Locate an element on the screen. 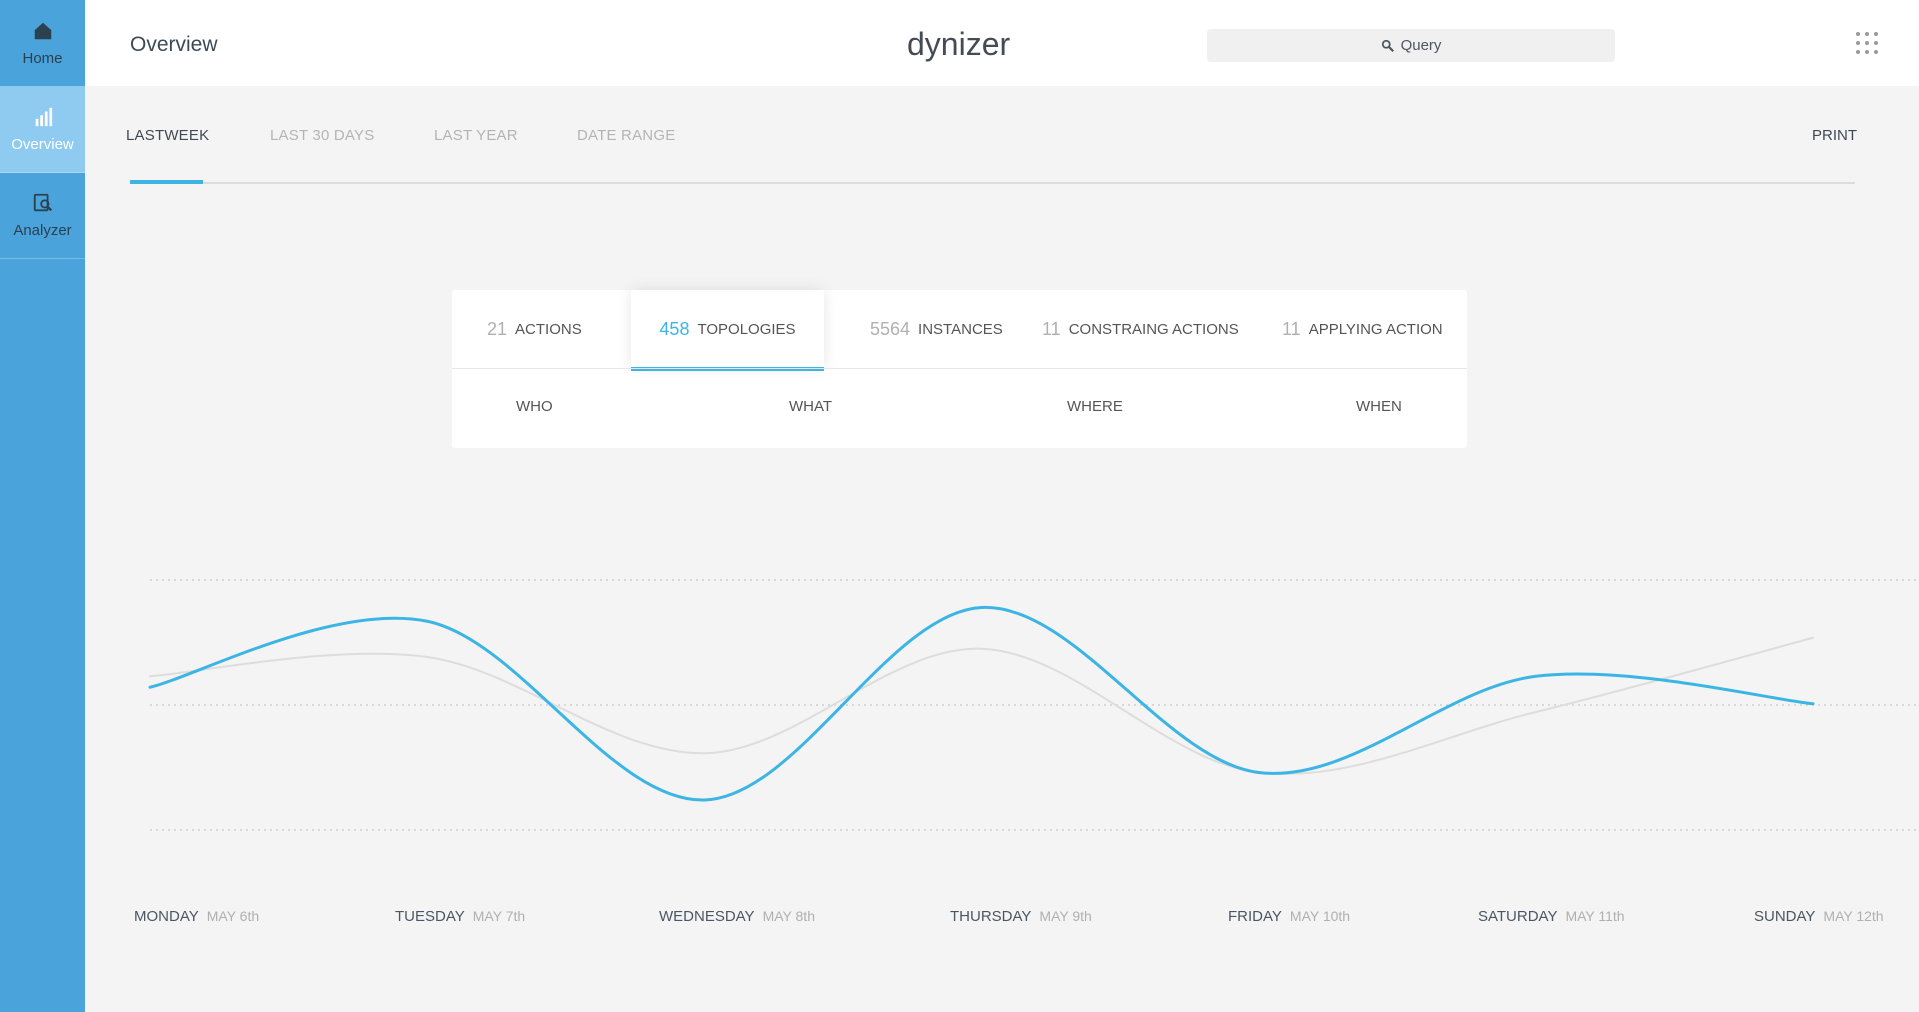  stat-value: 5564 is located at coordinates (890, 328).